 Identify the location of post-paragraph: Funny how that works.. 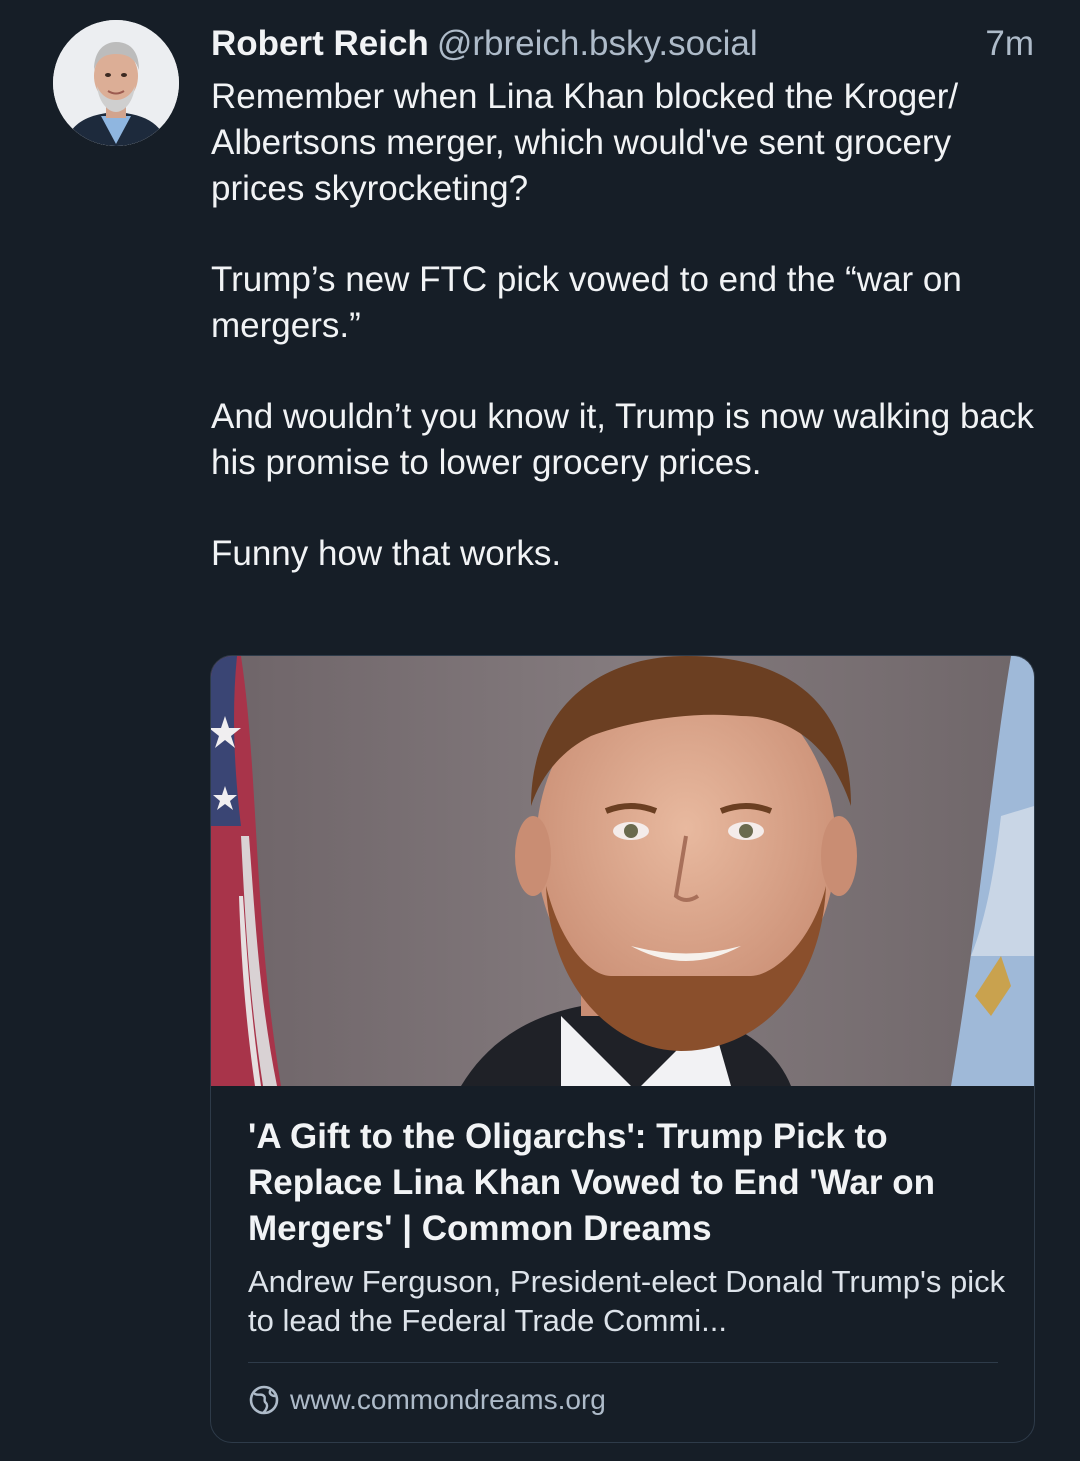
(386, 553).